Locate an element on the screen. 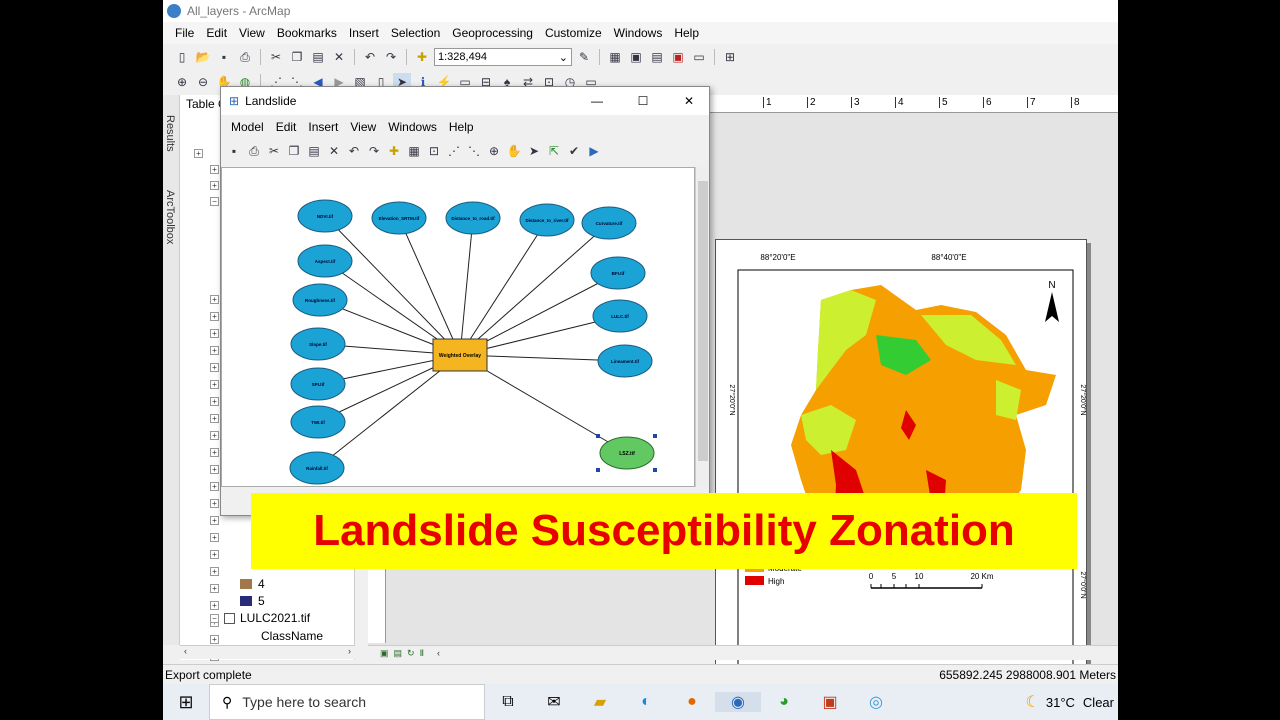 Image resolution: width=1280 pixels, height=720 pixels. layout-view-icon: ▤ is located at coordinates (398, 653).